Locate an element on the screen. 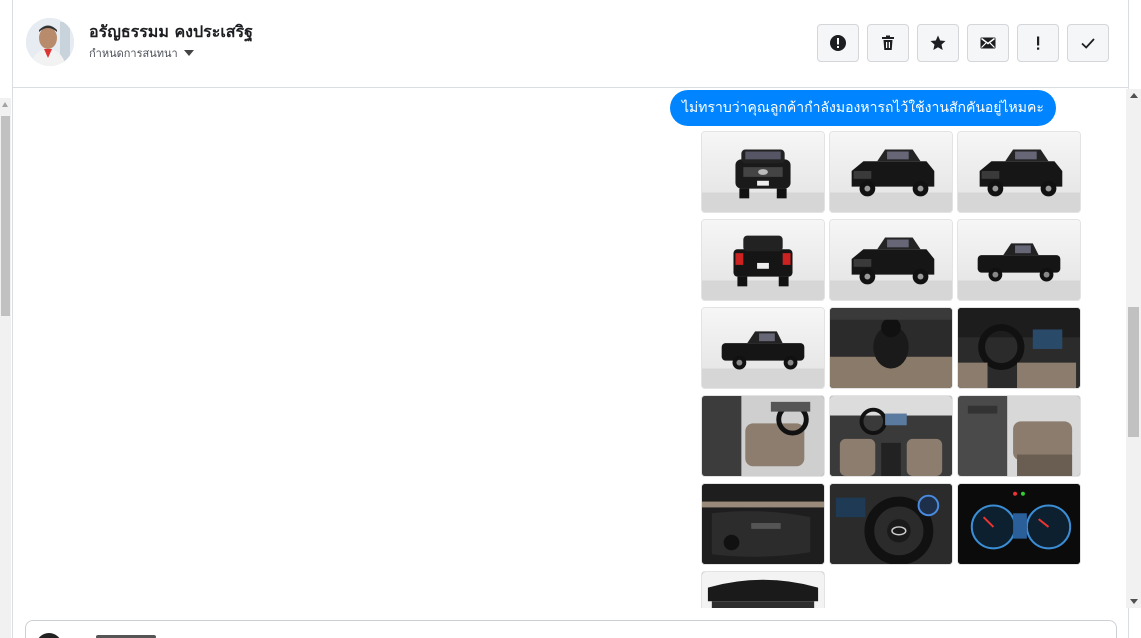 The width and height of the screenshot is (1141, 638). caret-down-icon is located at coordinates (188, 53).